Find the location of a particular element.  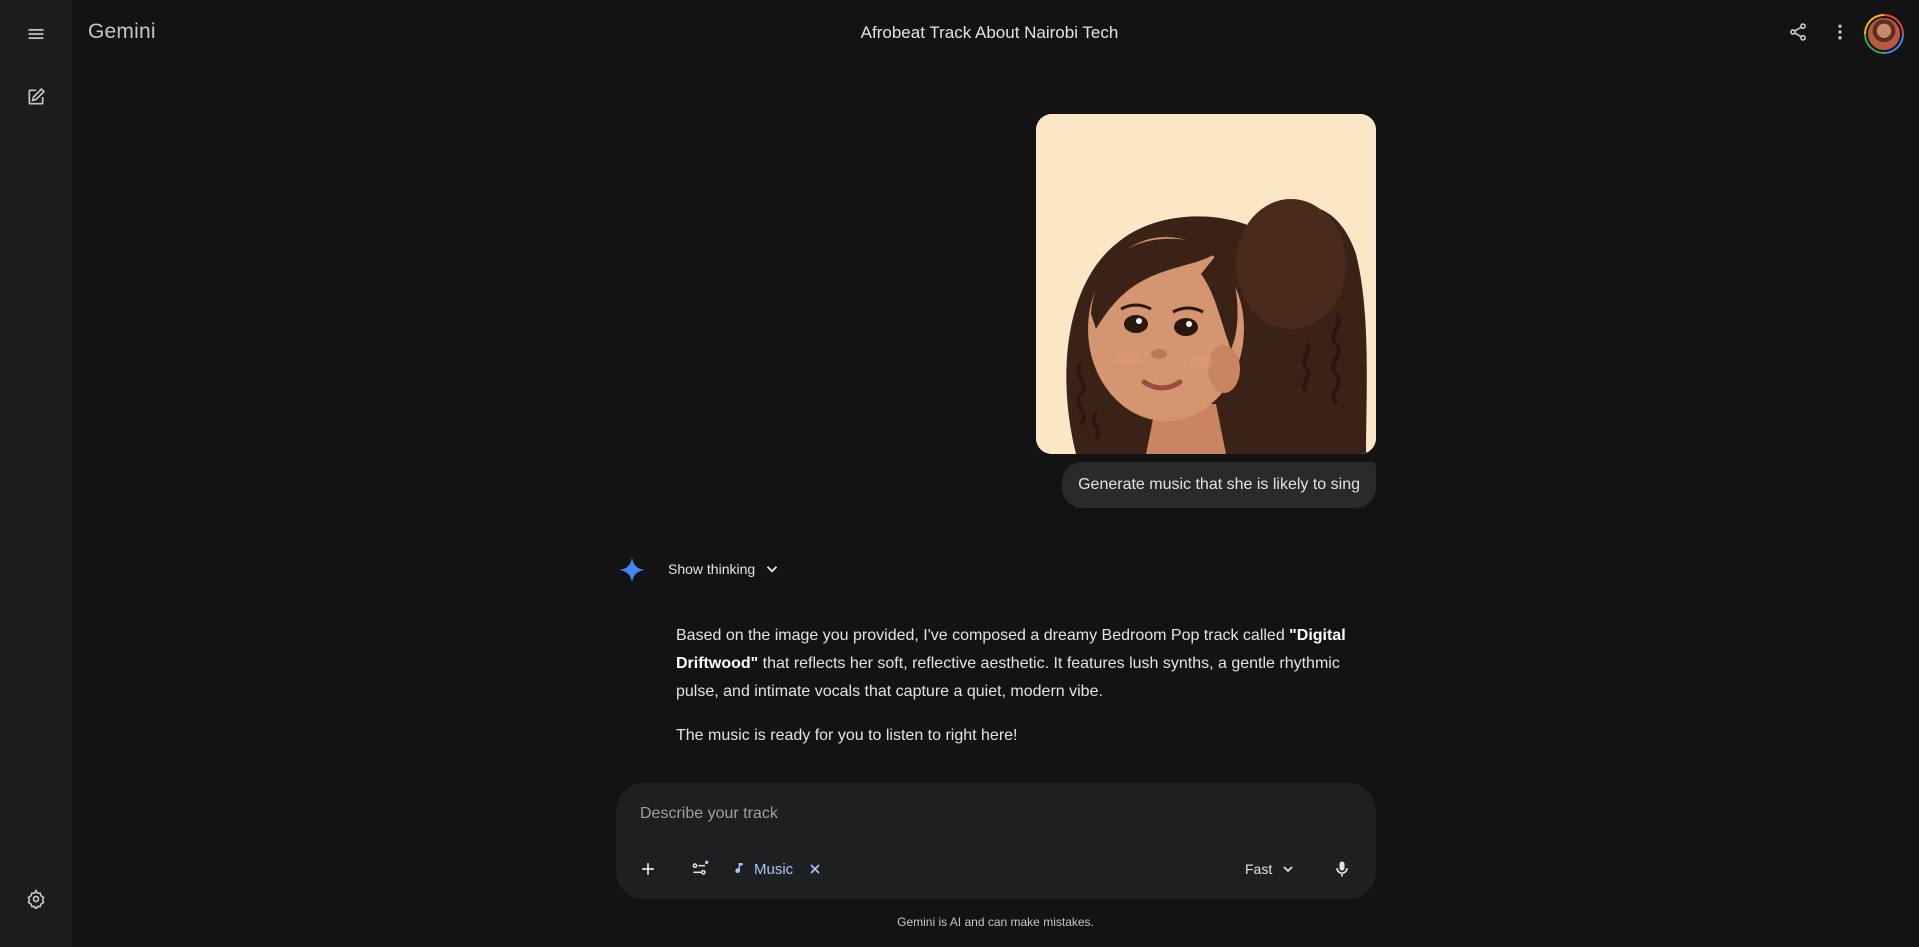

prompt-input is located at coordinates (990, 814).